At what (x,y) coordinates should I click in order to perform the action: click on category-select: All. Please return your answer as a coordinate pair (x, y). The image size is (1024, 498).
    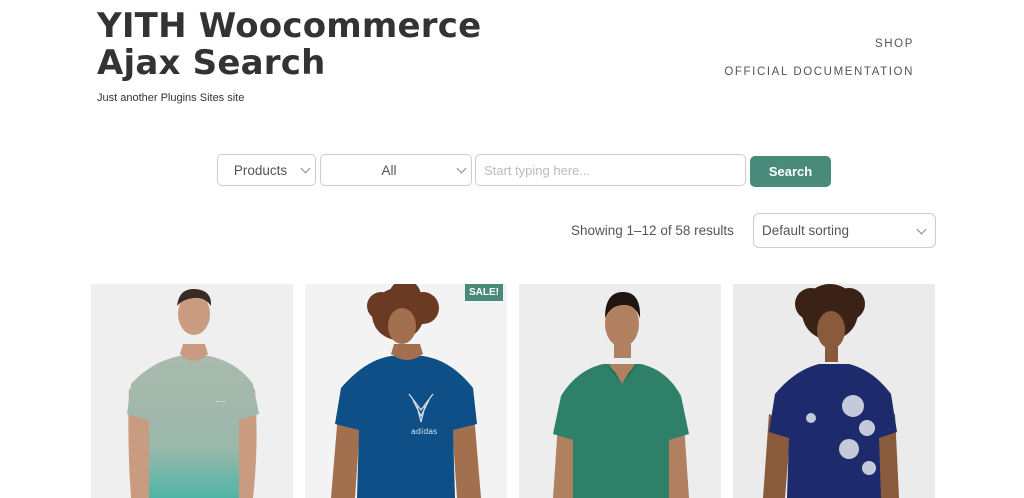
    Looking at the image, I should click on (396, 170).